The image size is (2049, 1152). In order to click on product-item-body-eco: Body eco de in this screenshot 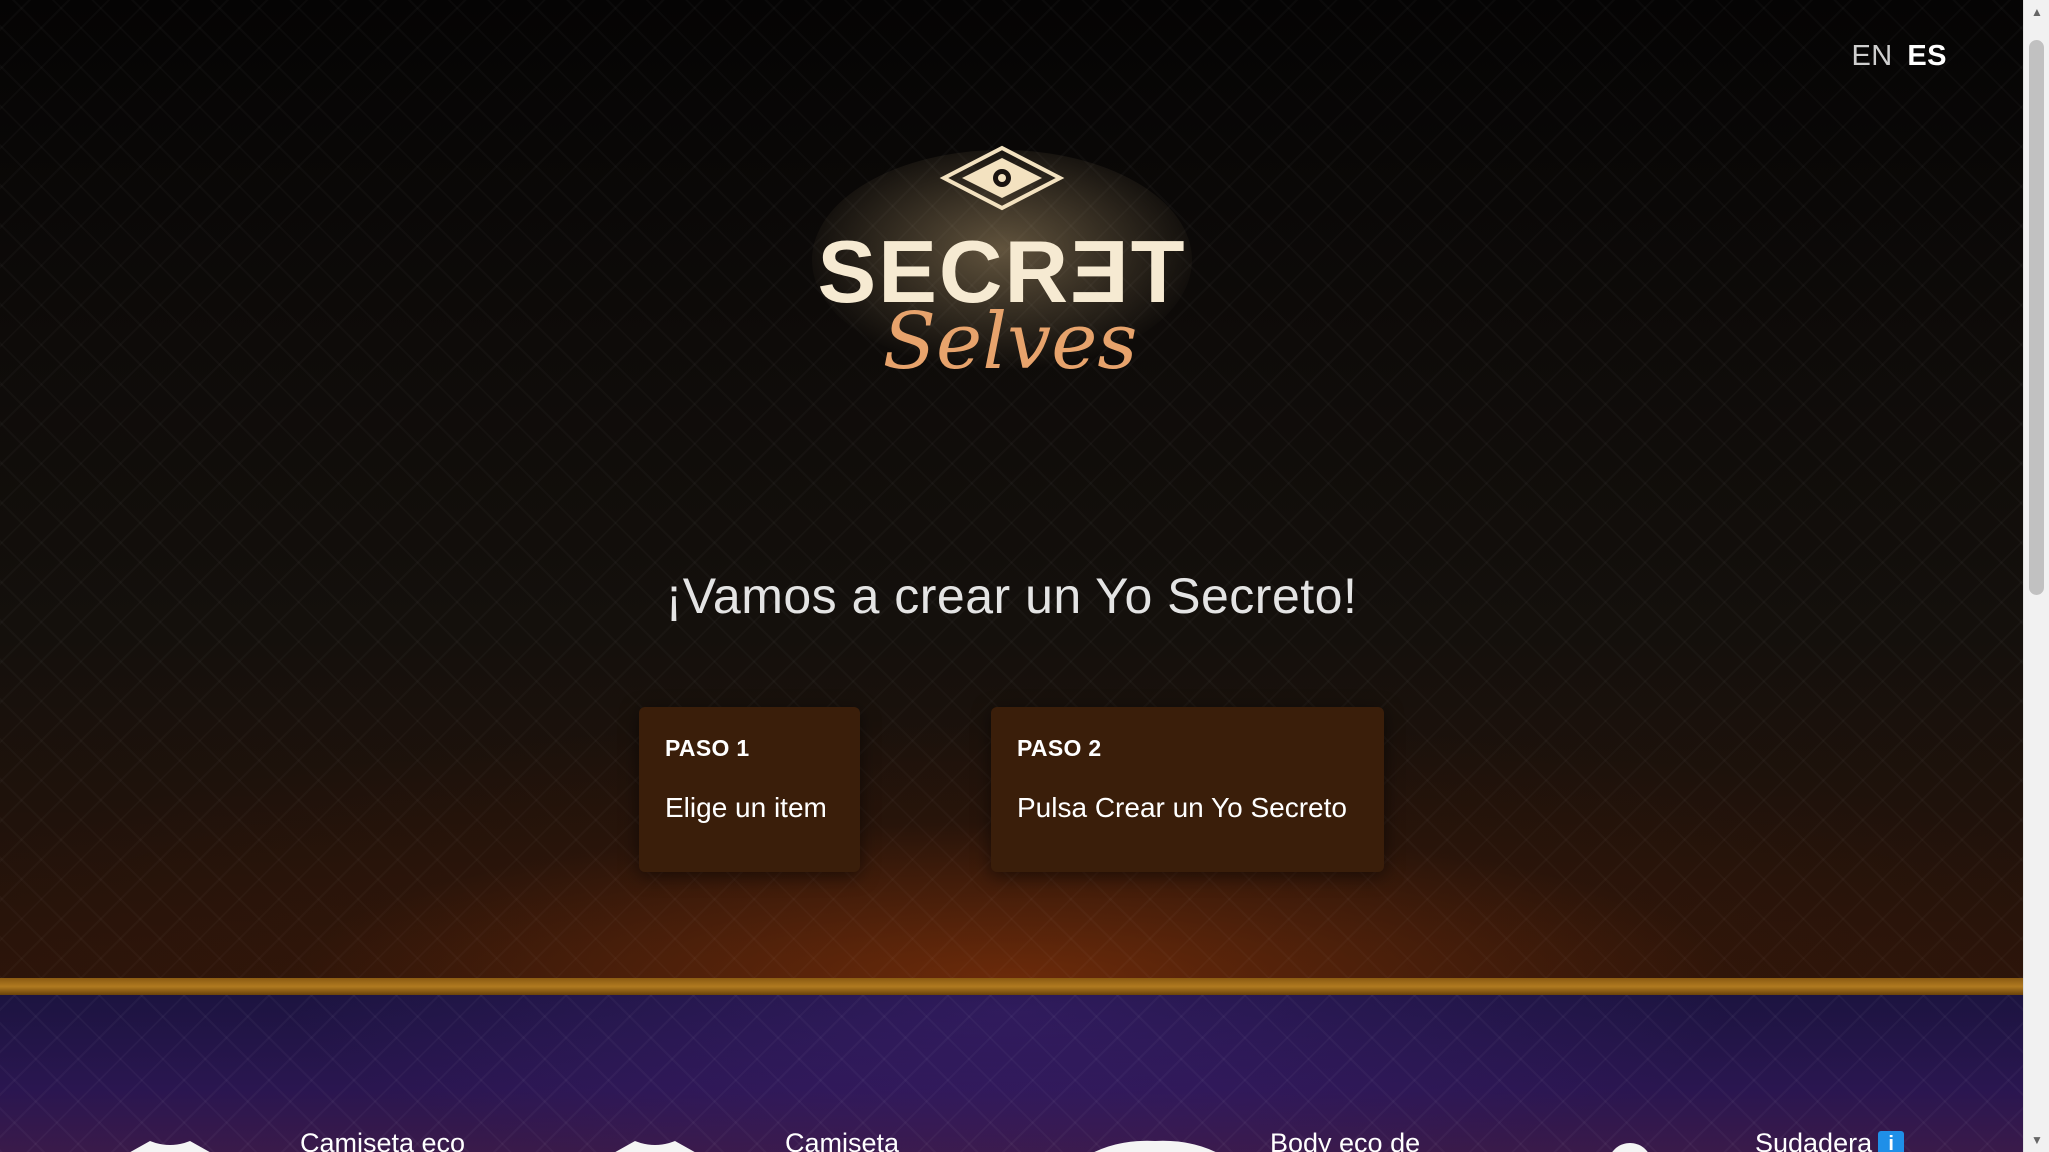, I will do `click(1280, 1073)`.